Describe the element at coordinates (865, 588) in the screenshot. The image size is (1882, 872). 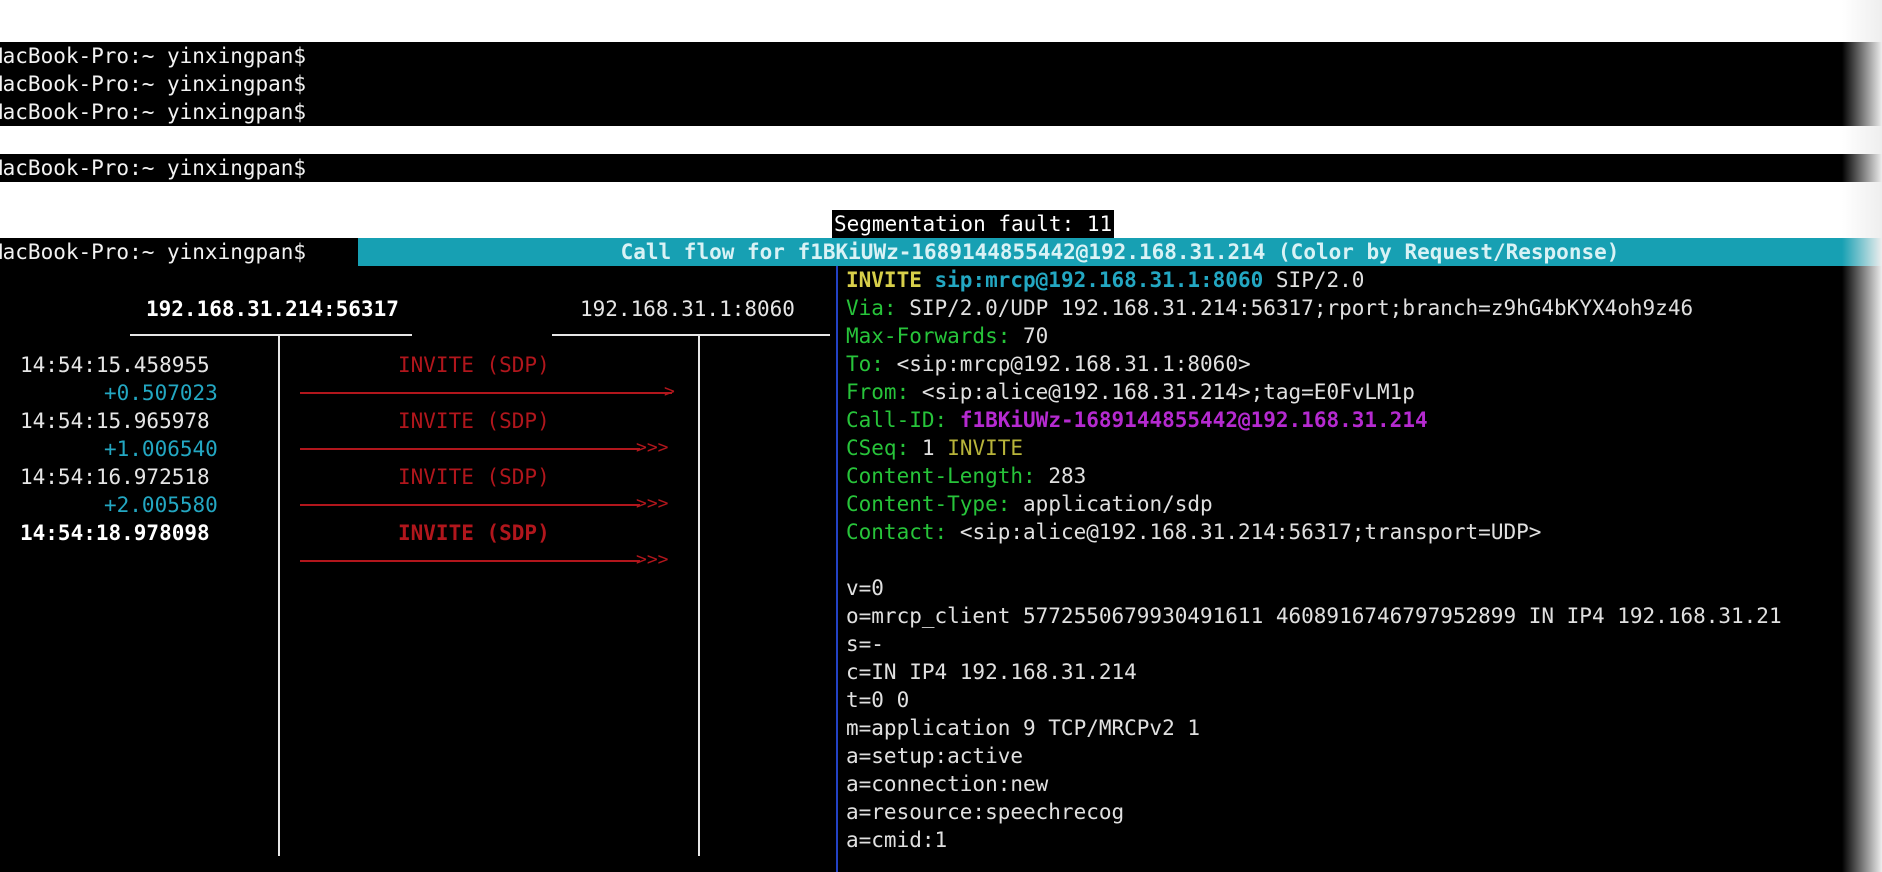
I see `sdp-line: v=0` at that location.